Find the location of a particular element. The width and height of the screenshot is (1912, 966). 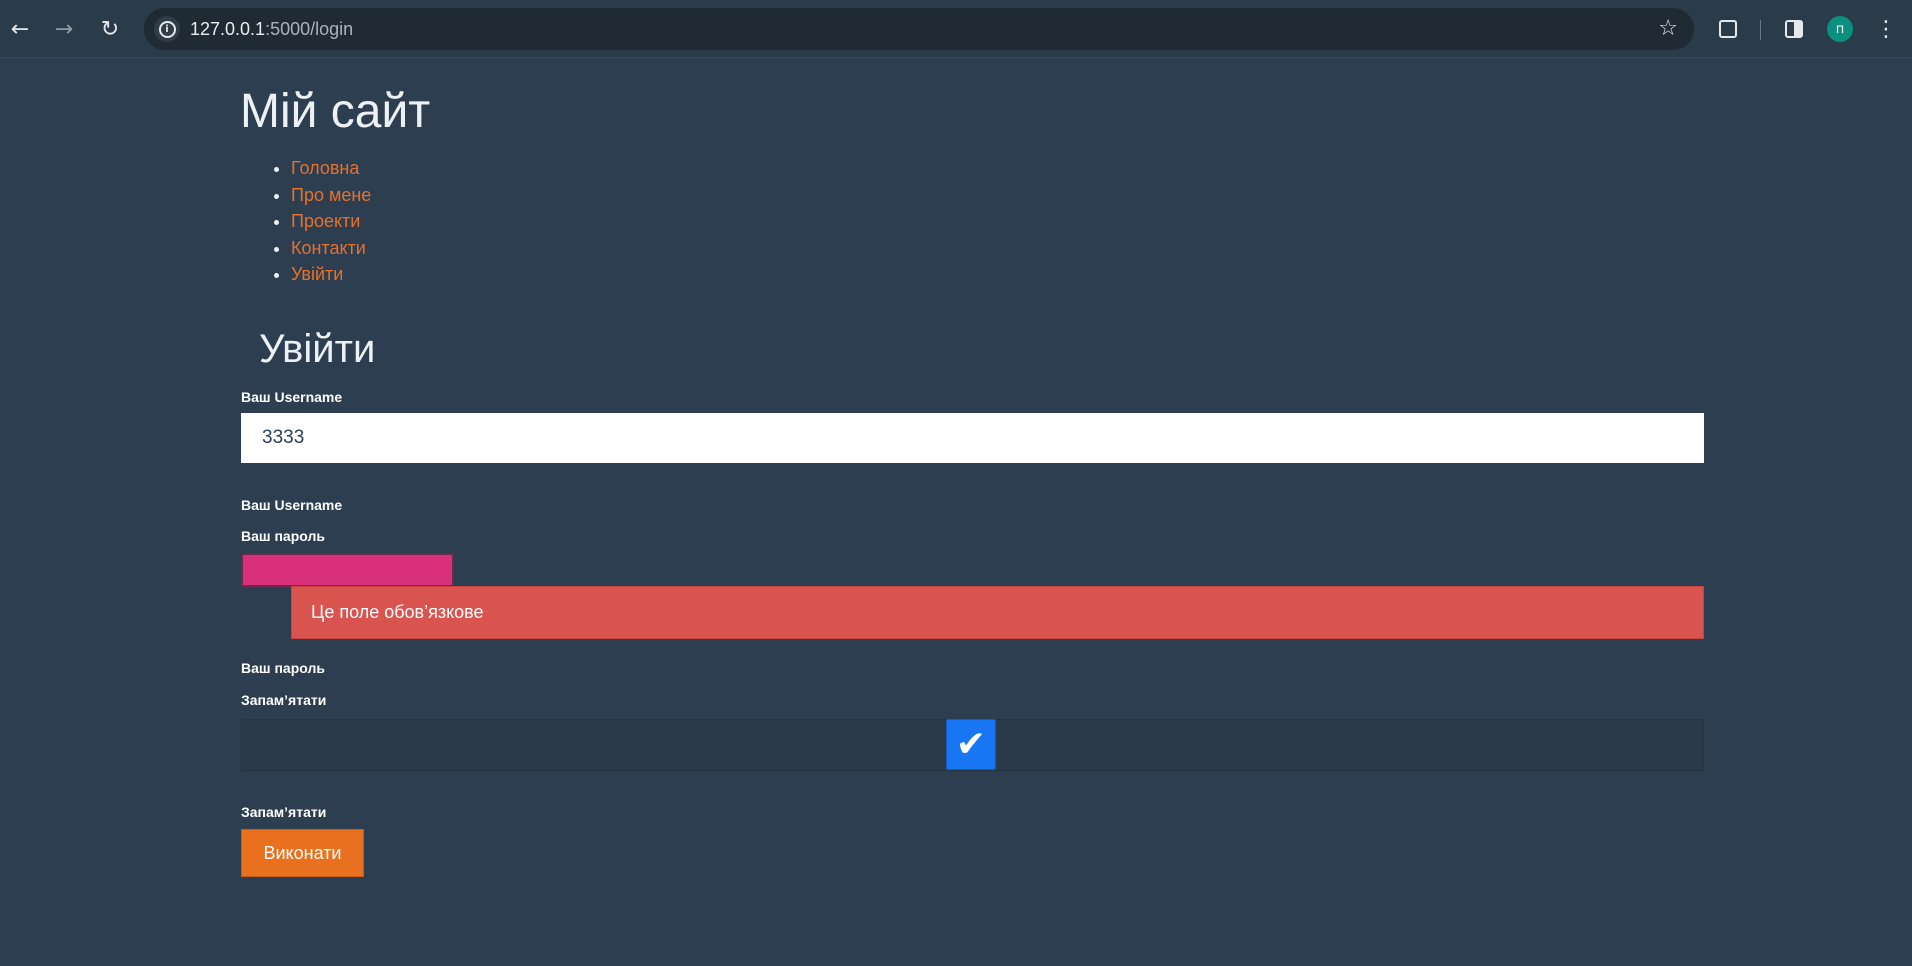

url-host: 127.0.0.1 is located at coordinates (228, 29).